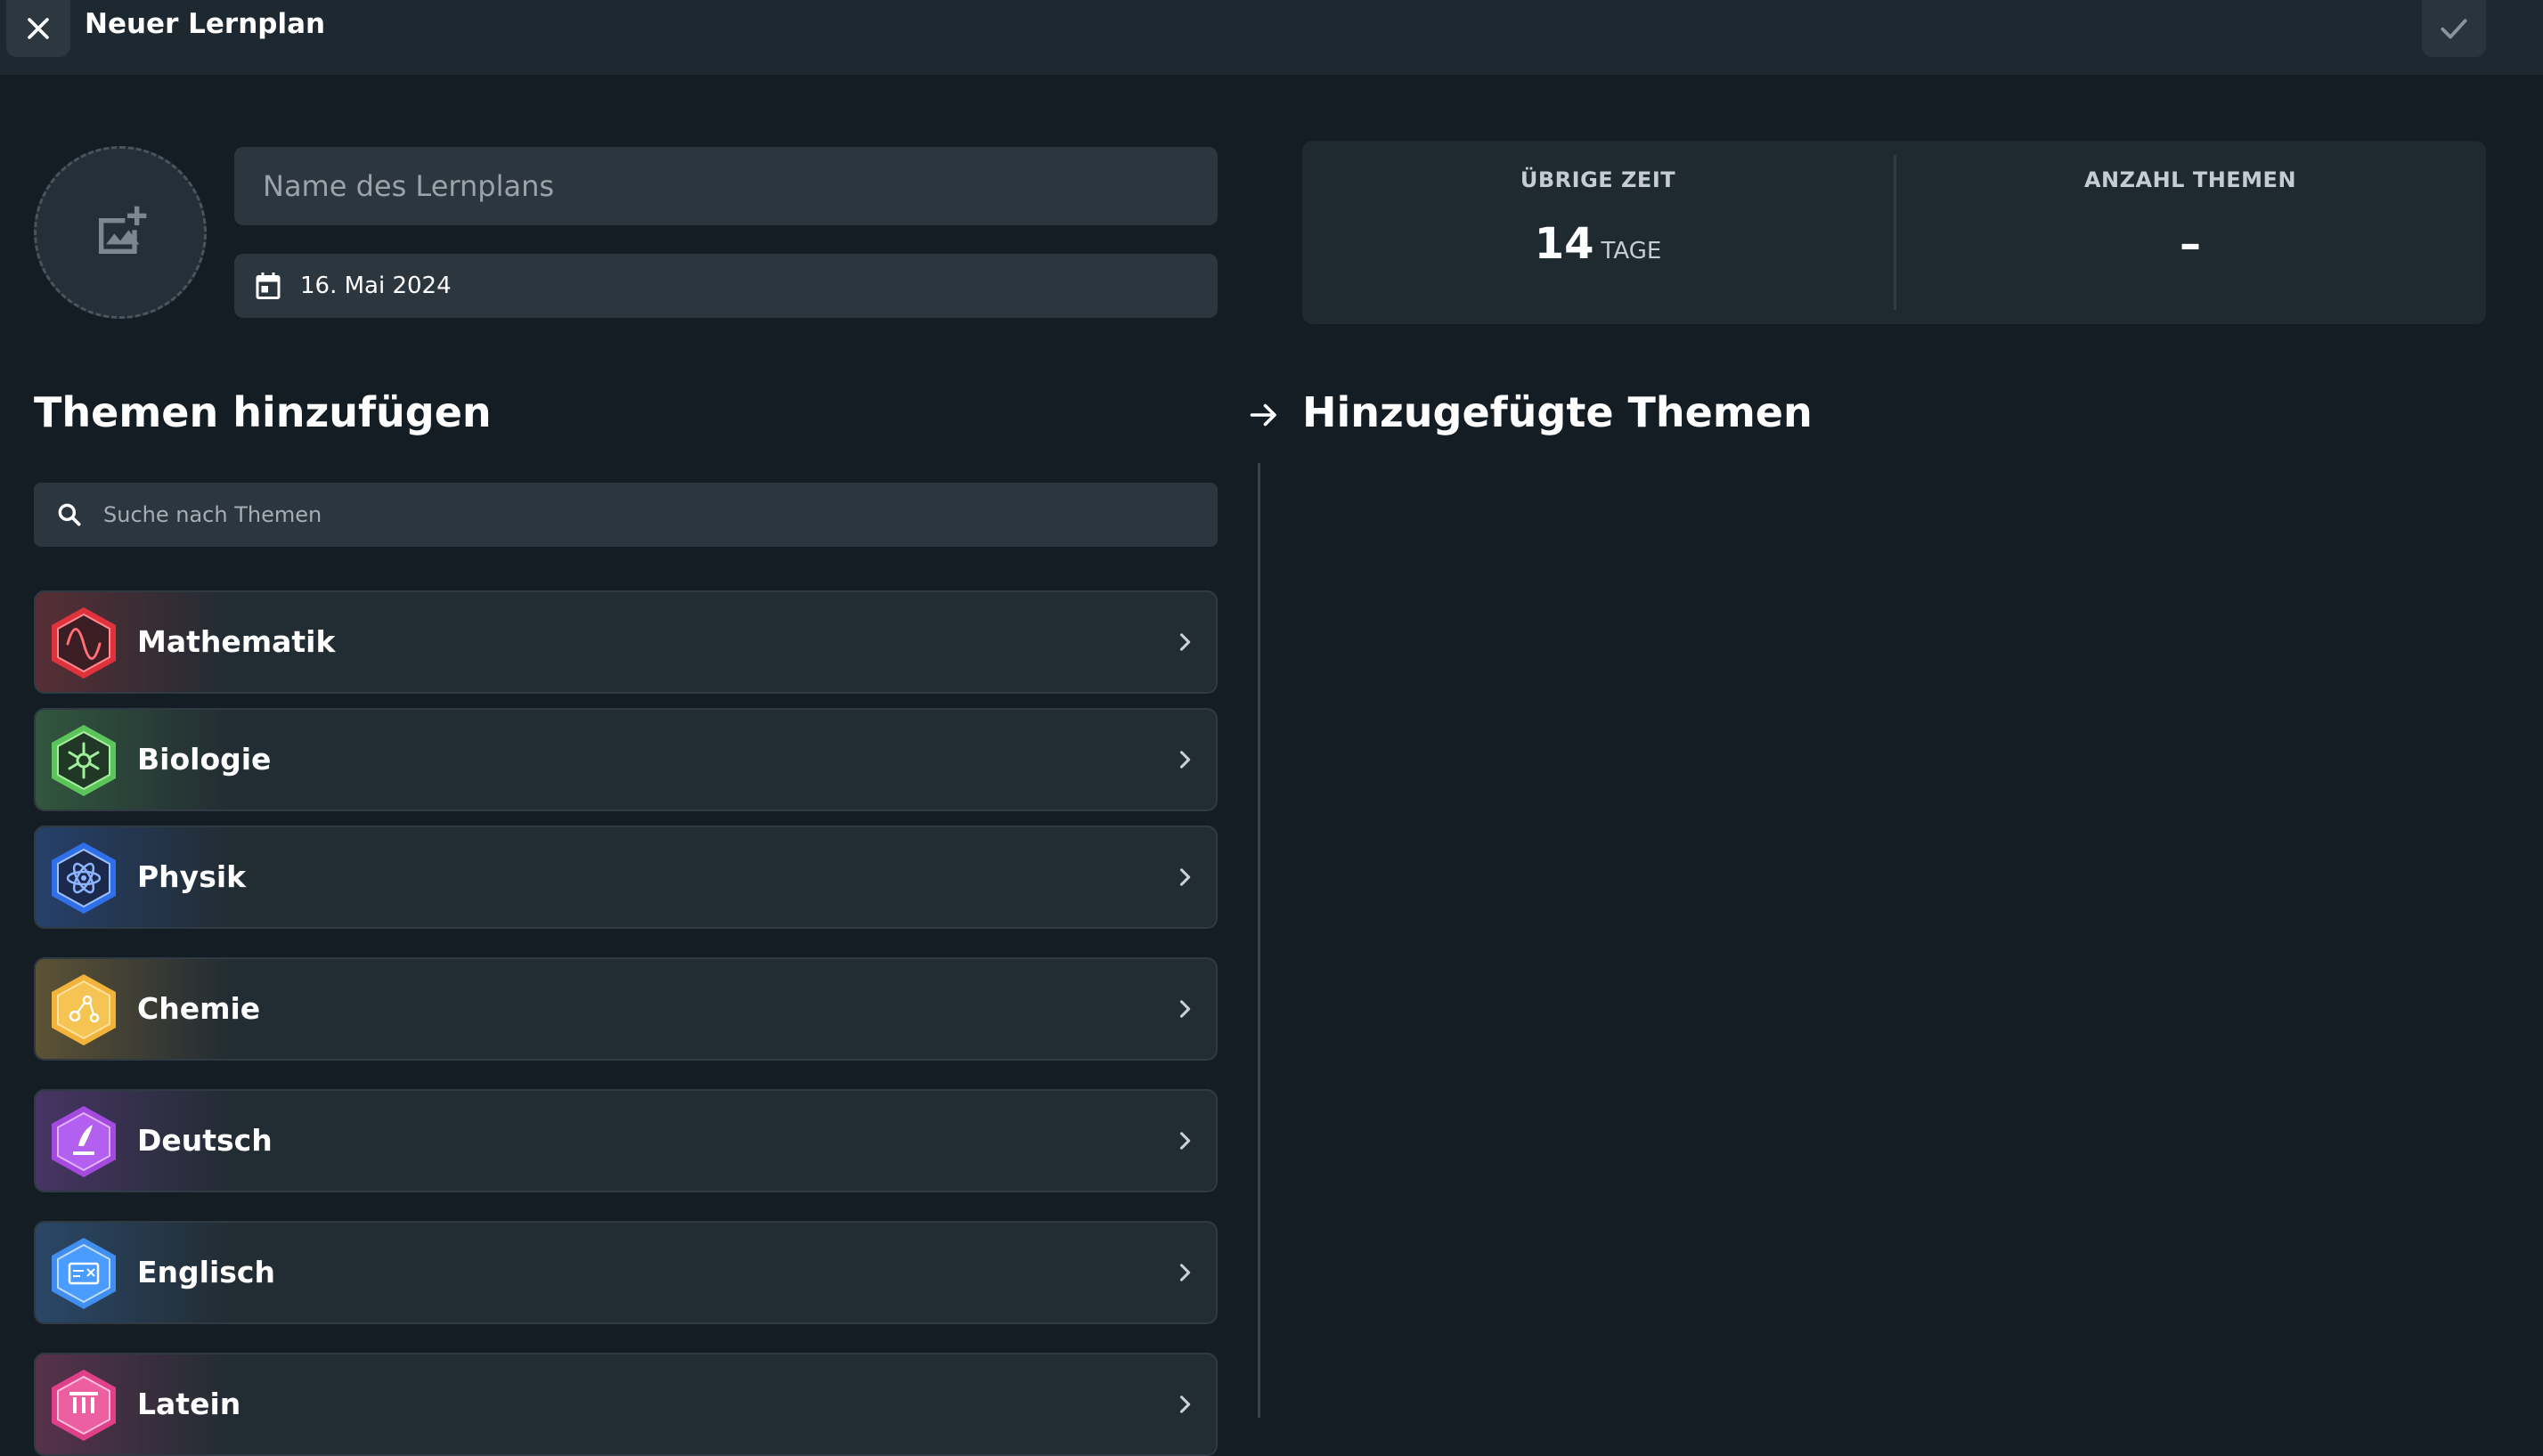 This screenshot has height=1456, width=2543. Describe the element at coordinates (84, 878) in the screenshot. I see `atom-icon` at that location.